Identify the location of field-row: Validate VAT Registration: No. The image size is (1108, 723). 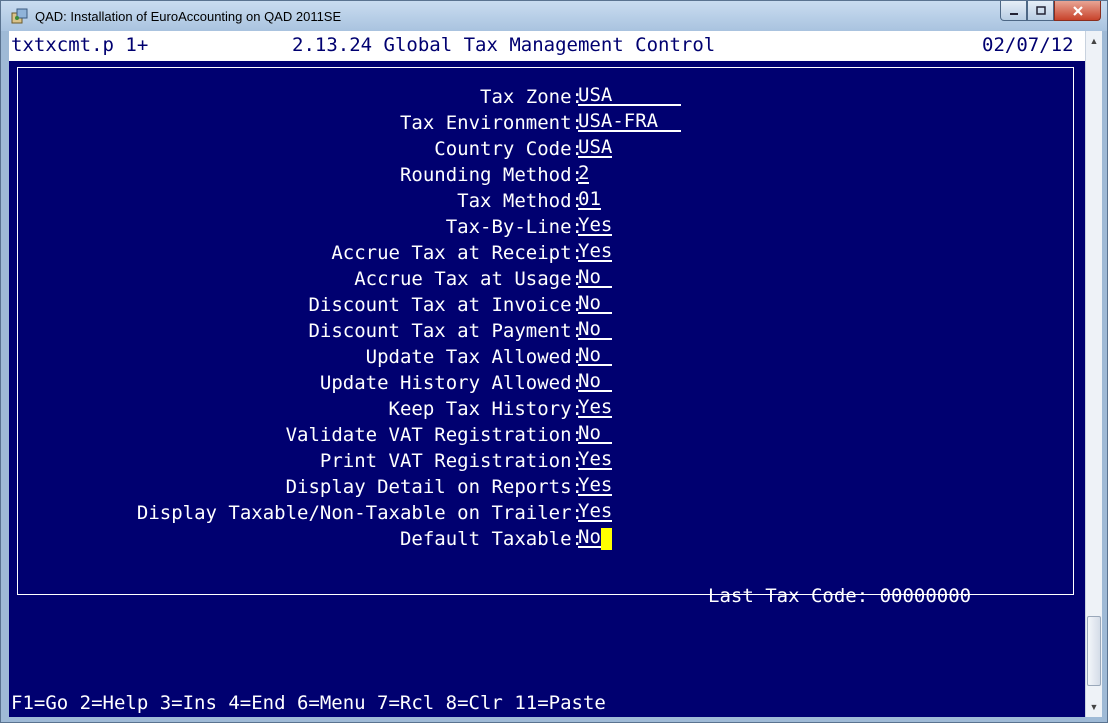
(547, 435).